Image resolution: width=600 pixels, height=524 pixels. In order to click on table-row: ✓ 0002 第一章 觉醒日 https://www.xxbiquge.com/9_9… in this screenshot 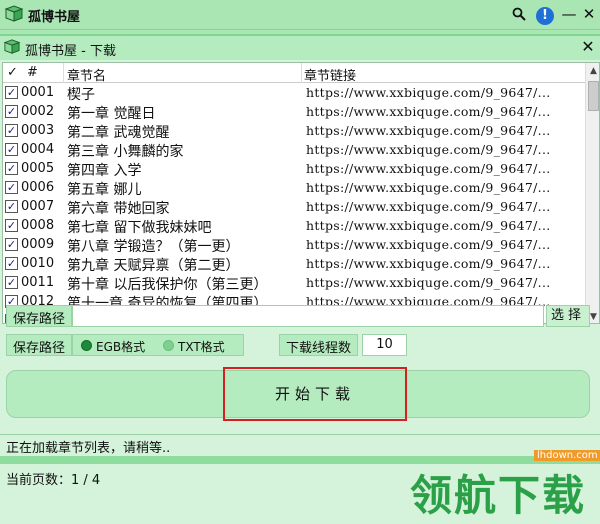, I will do `click(294, 112)`.